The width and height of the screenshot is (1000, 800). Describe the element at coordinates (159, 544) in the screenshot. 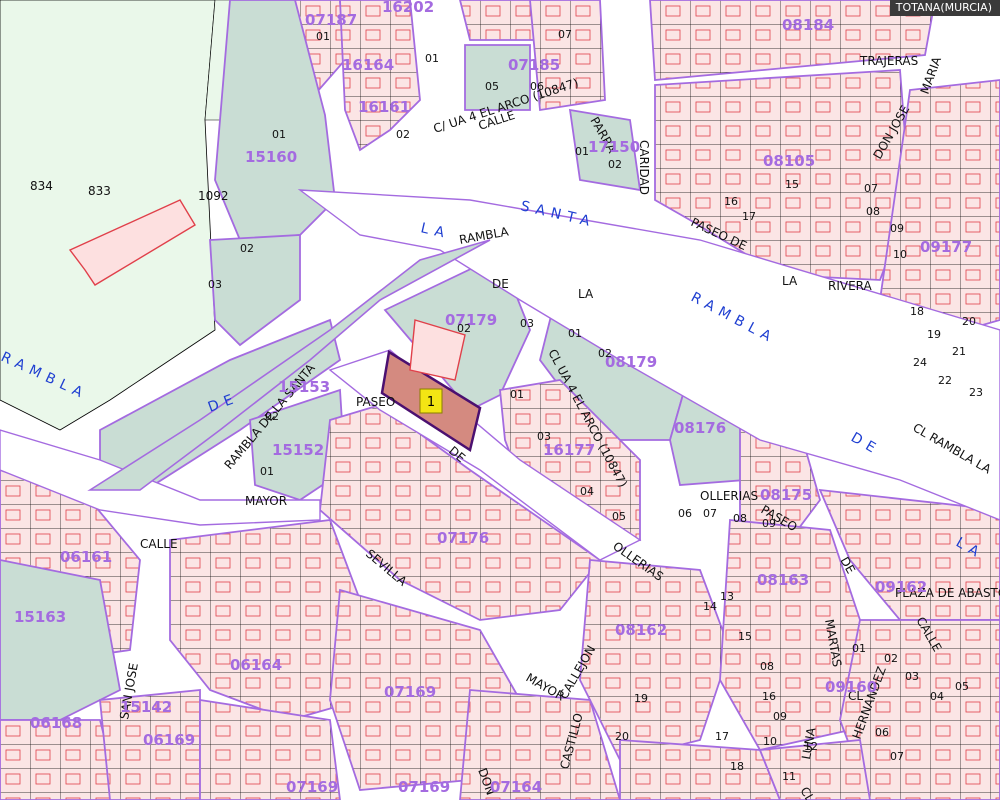

I see `street-name-label: CALLE` at that location.